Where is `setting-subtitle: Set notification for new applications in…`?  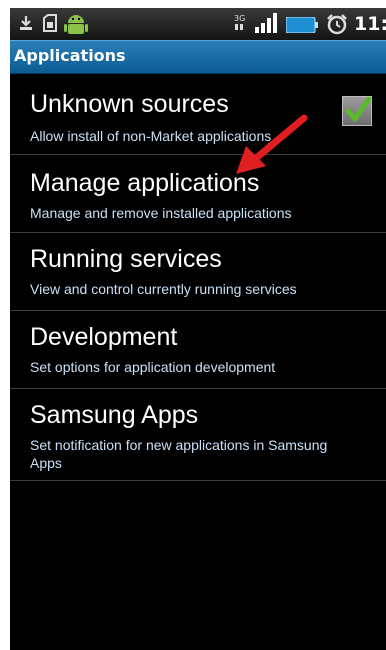
setting-subtitle: Set notification for new applications in… is located at coordinates (179, 454).